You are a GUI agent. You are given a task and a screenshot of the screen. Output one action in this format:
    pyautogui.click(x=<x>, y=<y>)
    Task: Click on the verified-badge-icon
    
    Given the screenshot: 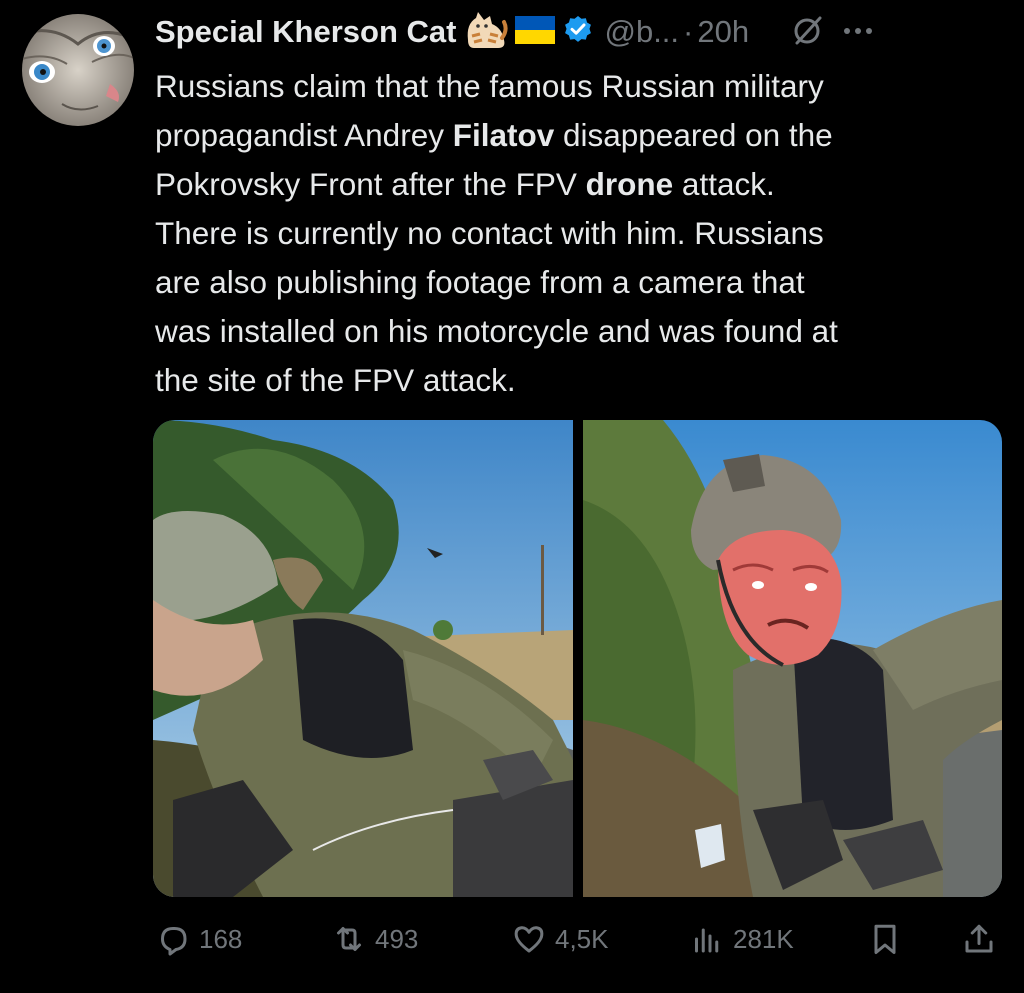 What is the action you would take?
    pyautogui.click(x=578, y=32)
    